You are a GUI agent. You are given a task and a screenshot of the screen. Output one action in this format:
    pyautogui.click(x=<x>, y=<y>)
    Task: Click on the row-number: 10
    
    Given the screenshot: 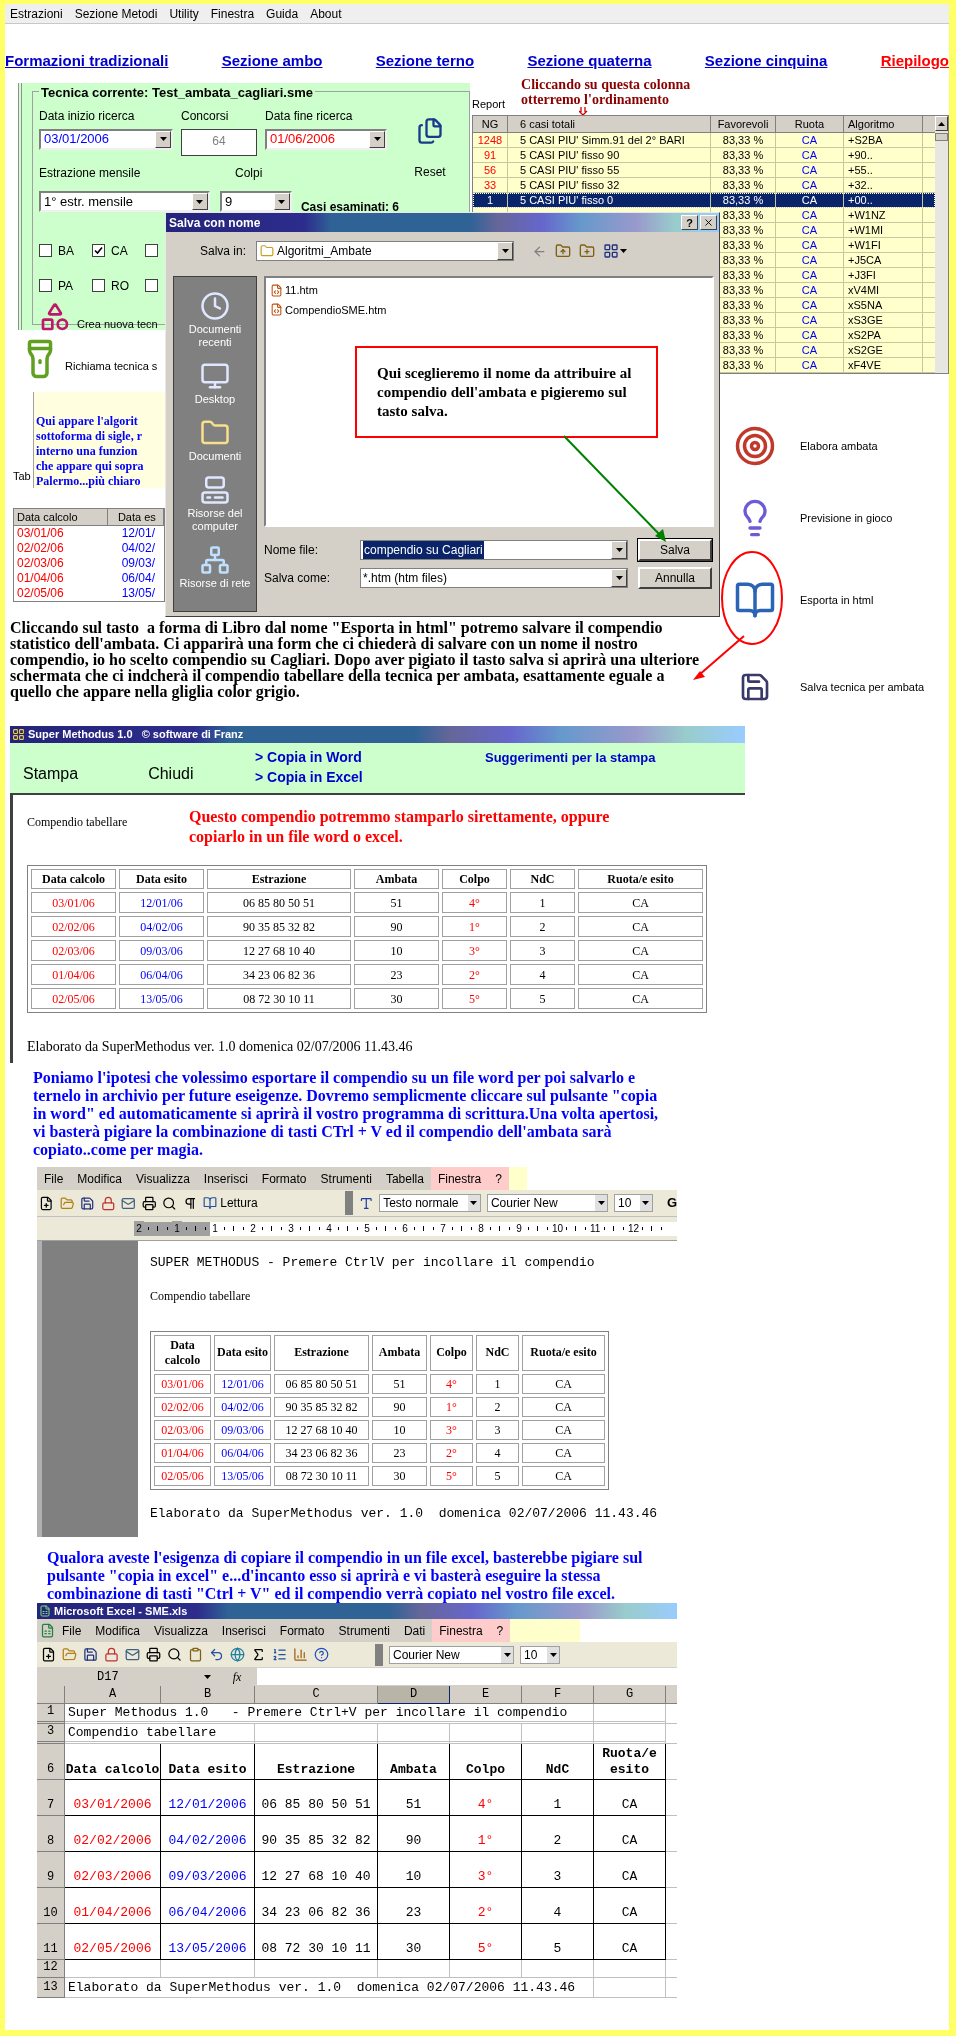 What is the action you would take?
    pyautogui.click(x=51, y=1906)
    